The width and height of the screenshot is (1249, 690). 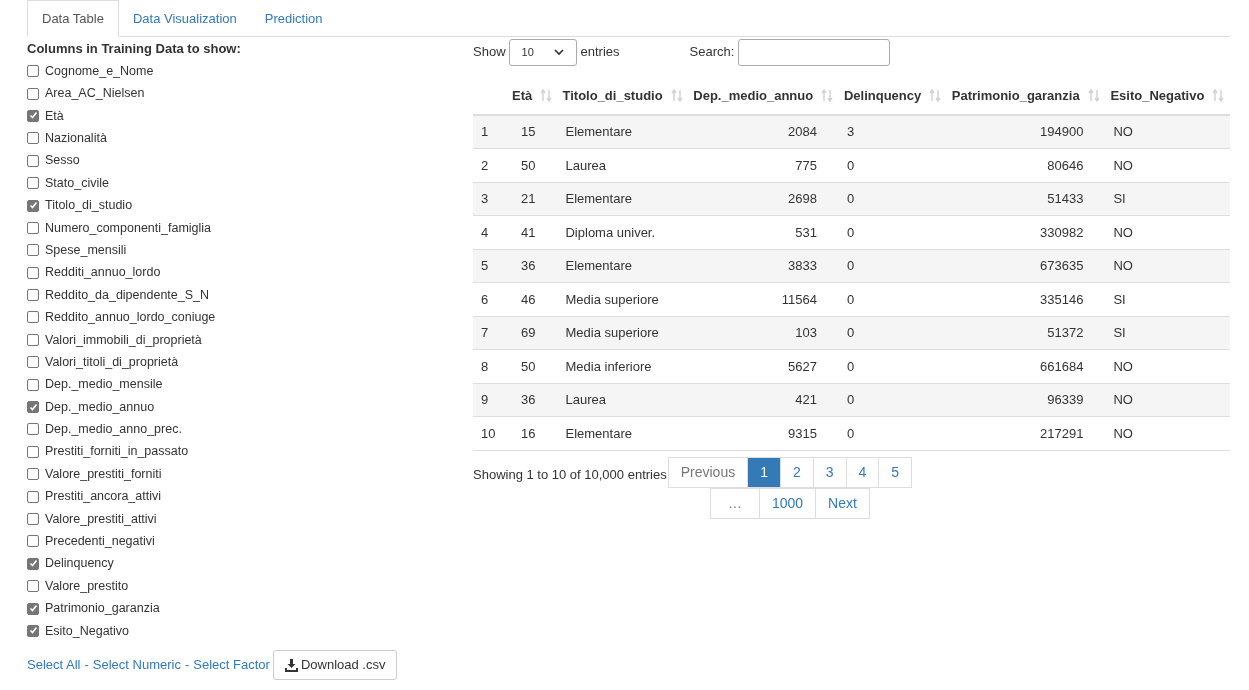 What do you see at coordinates (806, 332) in the screenshot?
I see `table-cell: 103` at bounding box center [806, 332].